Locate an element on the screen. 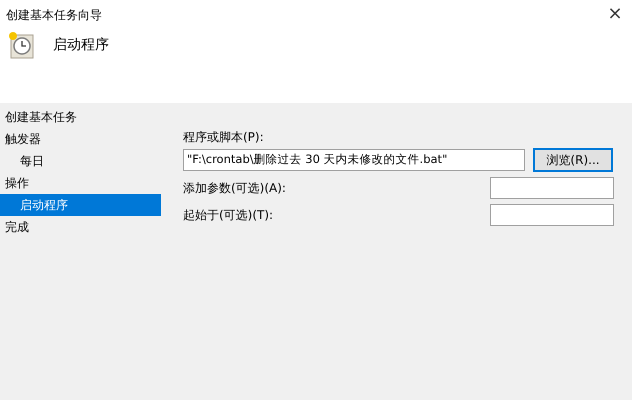 This screenshot has width=632, height=400. field-label: 添加参数(可选)(A): is located at coordinates (234, 188).